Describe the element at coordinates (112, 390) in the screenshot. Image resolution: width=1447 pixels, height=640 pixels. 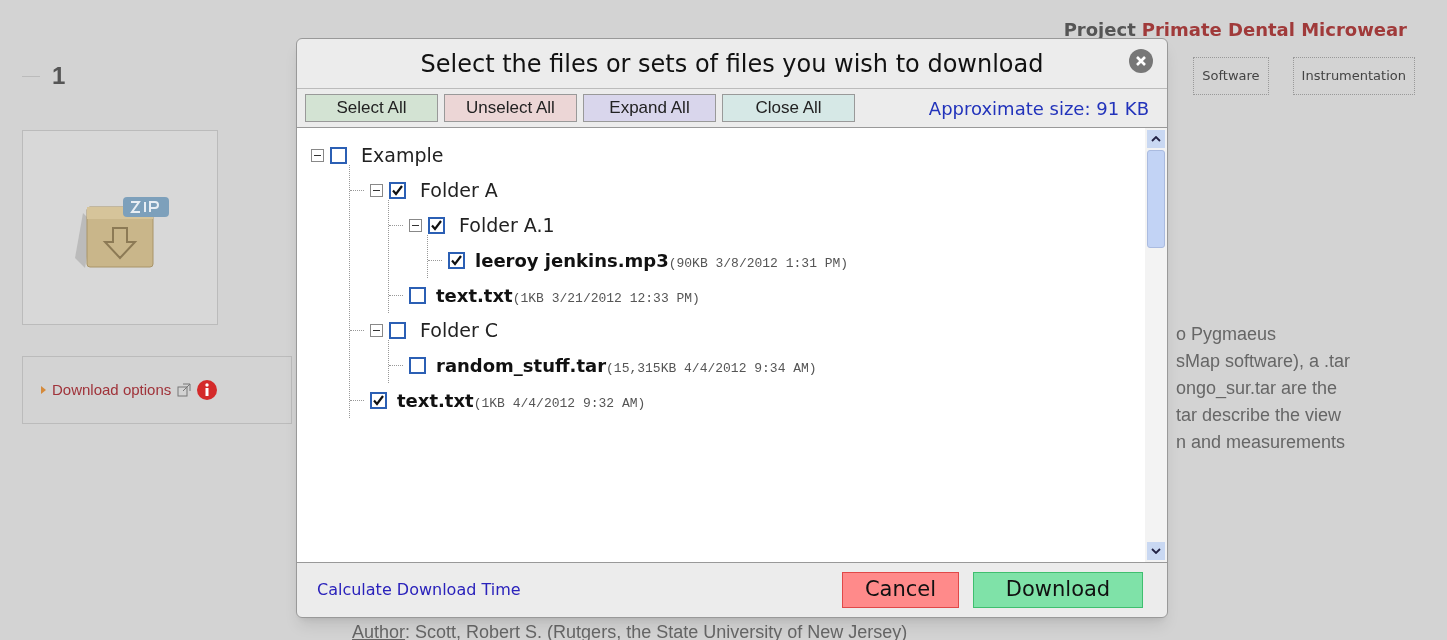
I see `download-options-link: Download options` at that location.